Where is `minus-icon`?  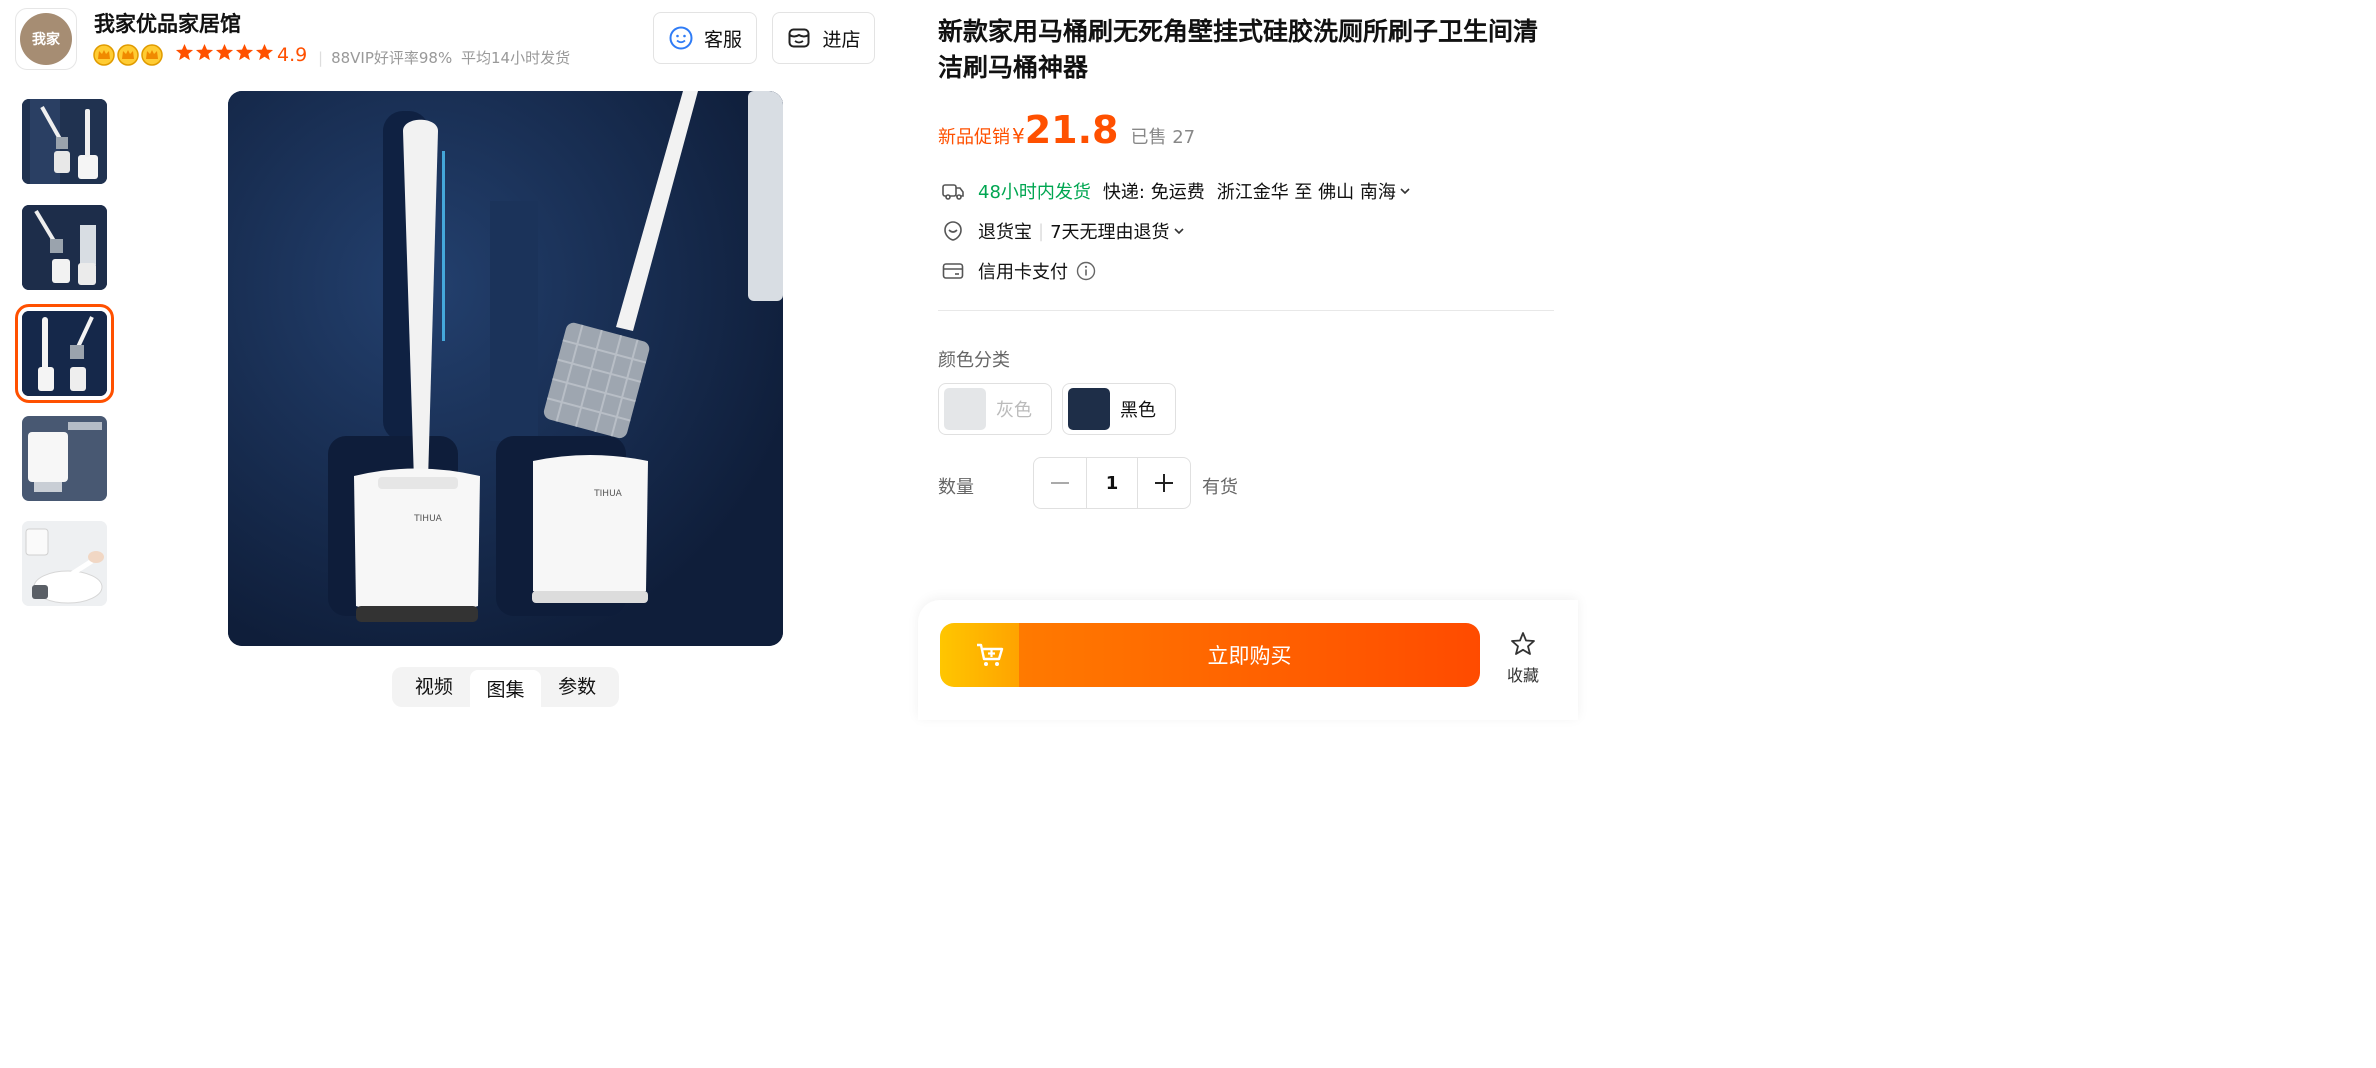 minus-icon is located at coordinates (1060, 483).